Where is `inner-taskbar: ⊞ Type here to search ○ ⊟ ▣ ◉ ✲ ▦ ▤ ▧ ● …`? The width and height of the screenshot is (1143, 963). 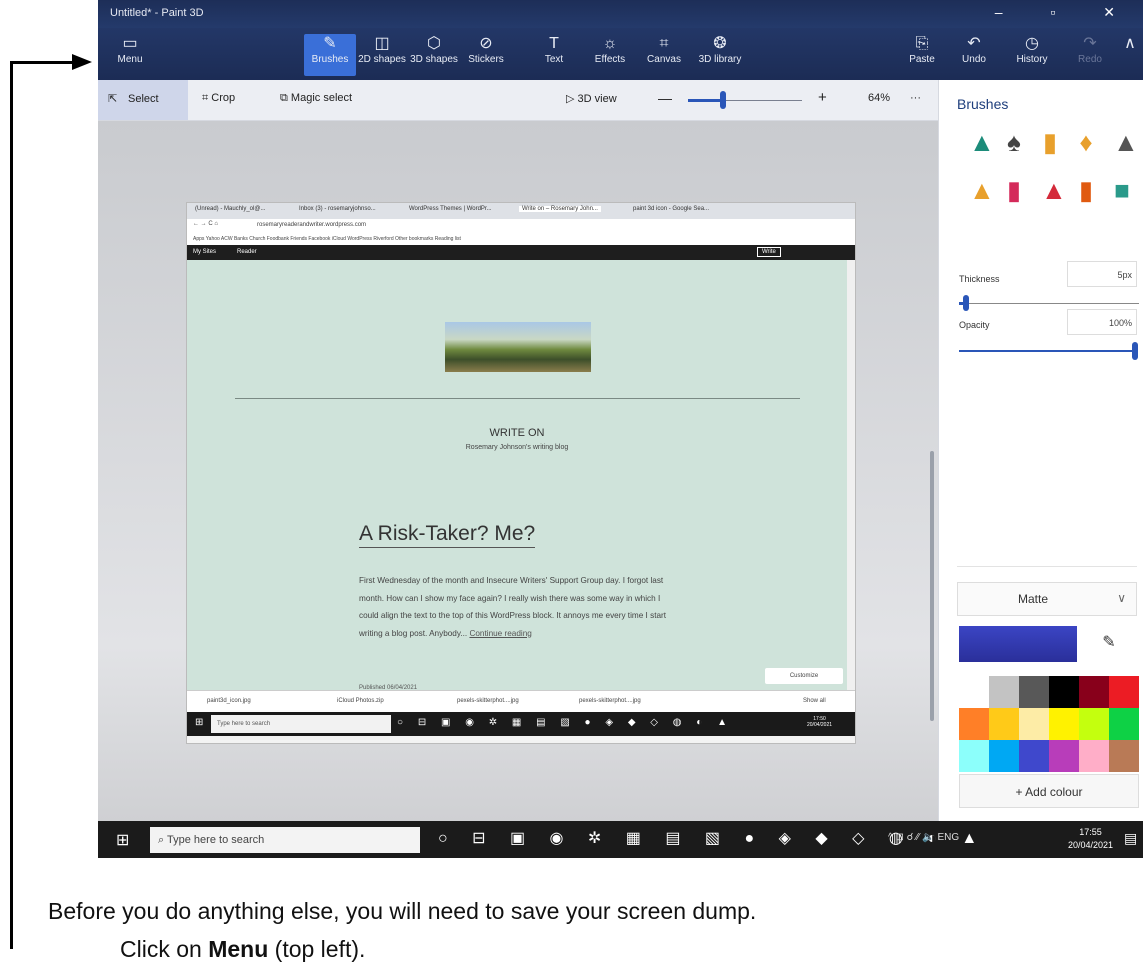 inner-taskbar: ⊞ Type here to search ○ ⊟ ▣ ◉ ✲ ▦ ▤ ▧ ● … is located at coordinates (521, 724).